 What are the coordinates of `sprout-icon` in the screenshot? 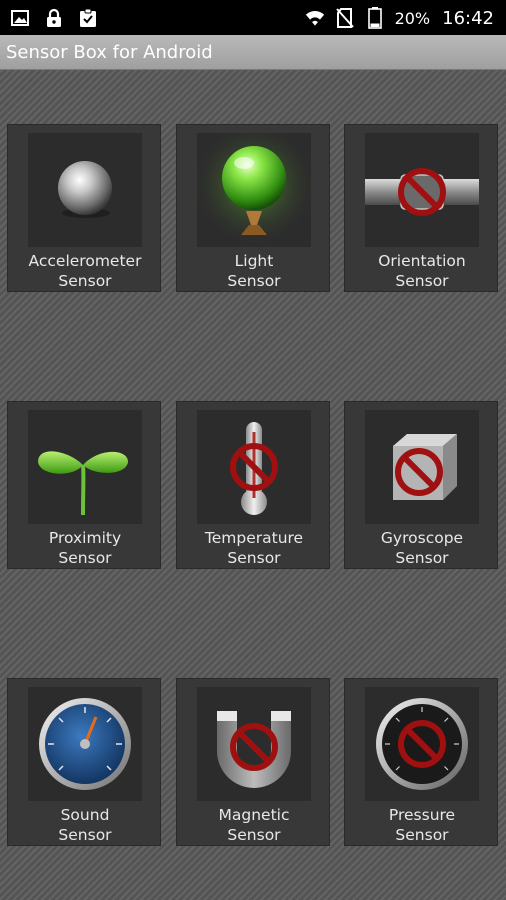 It's located at (85, 467).